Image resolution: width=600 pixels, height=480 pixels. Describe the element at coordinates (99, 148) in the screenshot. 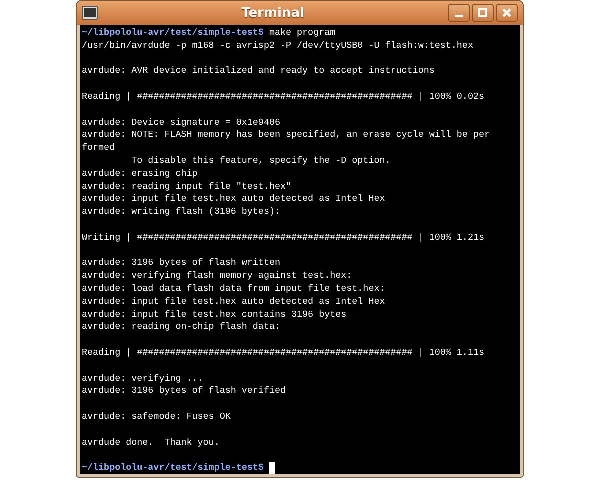

I see `output-line: formed` at that location.